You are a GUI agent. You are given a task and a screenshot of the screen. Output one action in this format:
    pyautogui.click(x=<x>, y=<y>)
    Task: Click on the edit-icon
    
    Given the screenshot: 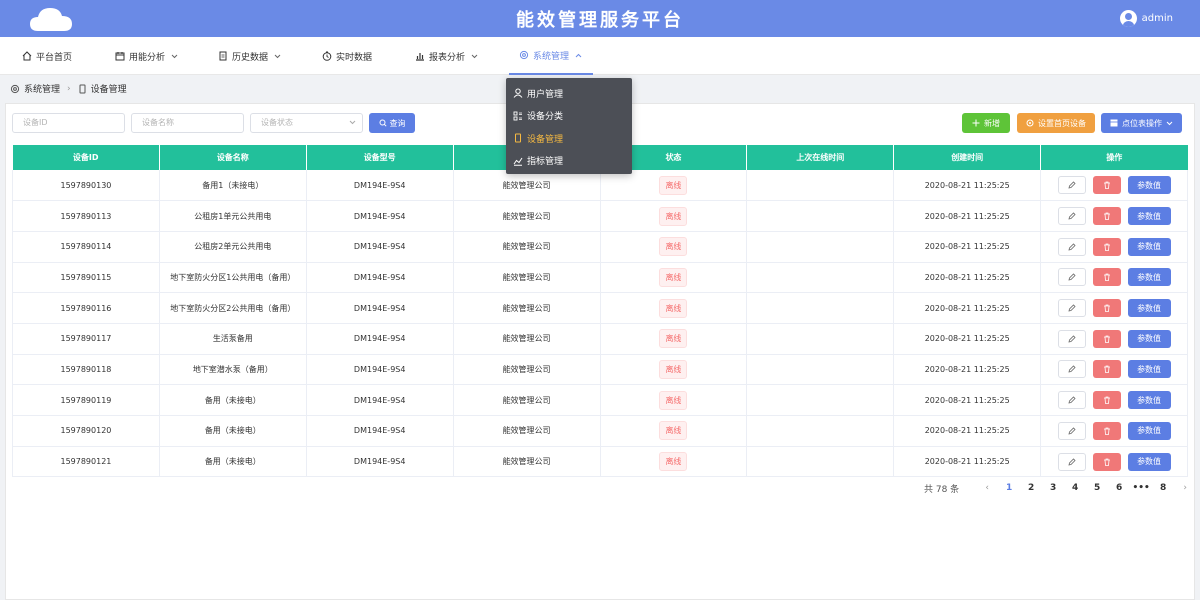 What is the action you would take?
    pyautogui.click(x=1072, y=400)
    